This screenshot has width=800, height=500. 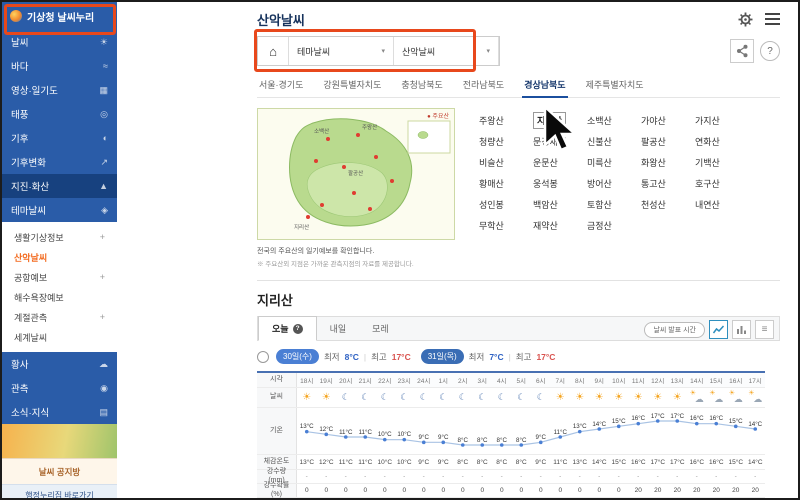 I want to click on mountain-link: 미륵산, so click(x=614, y=162).